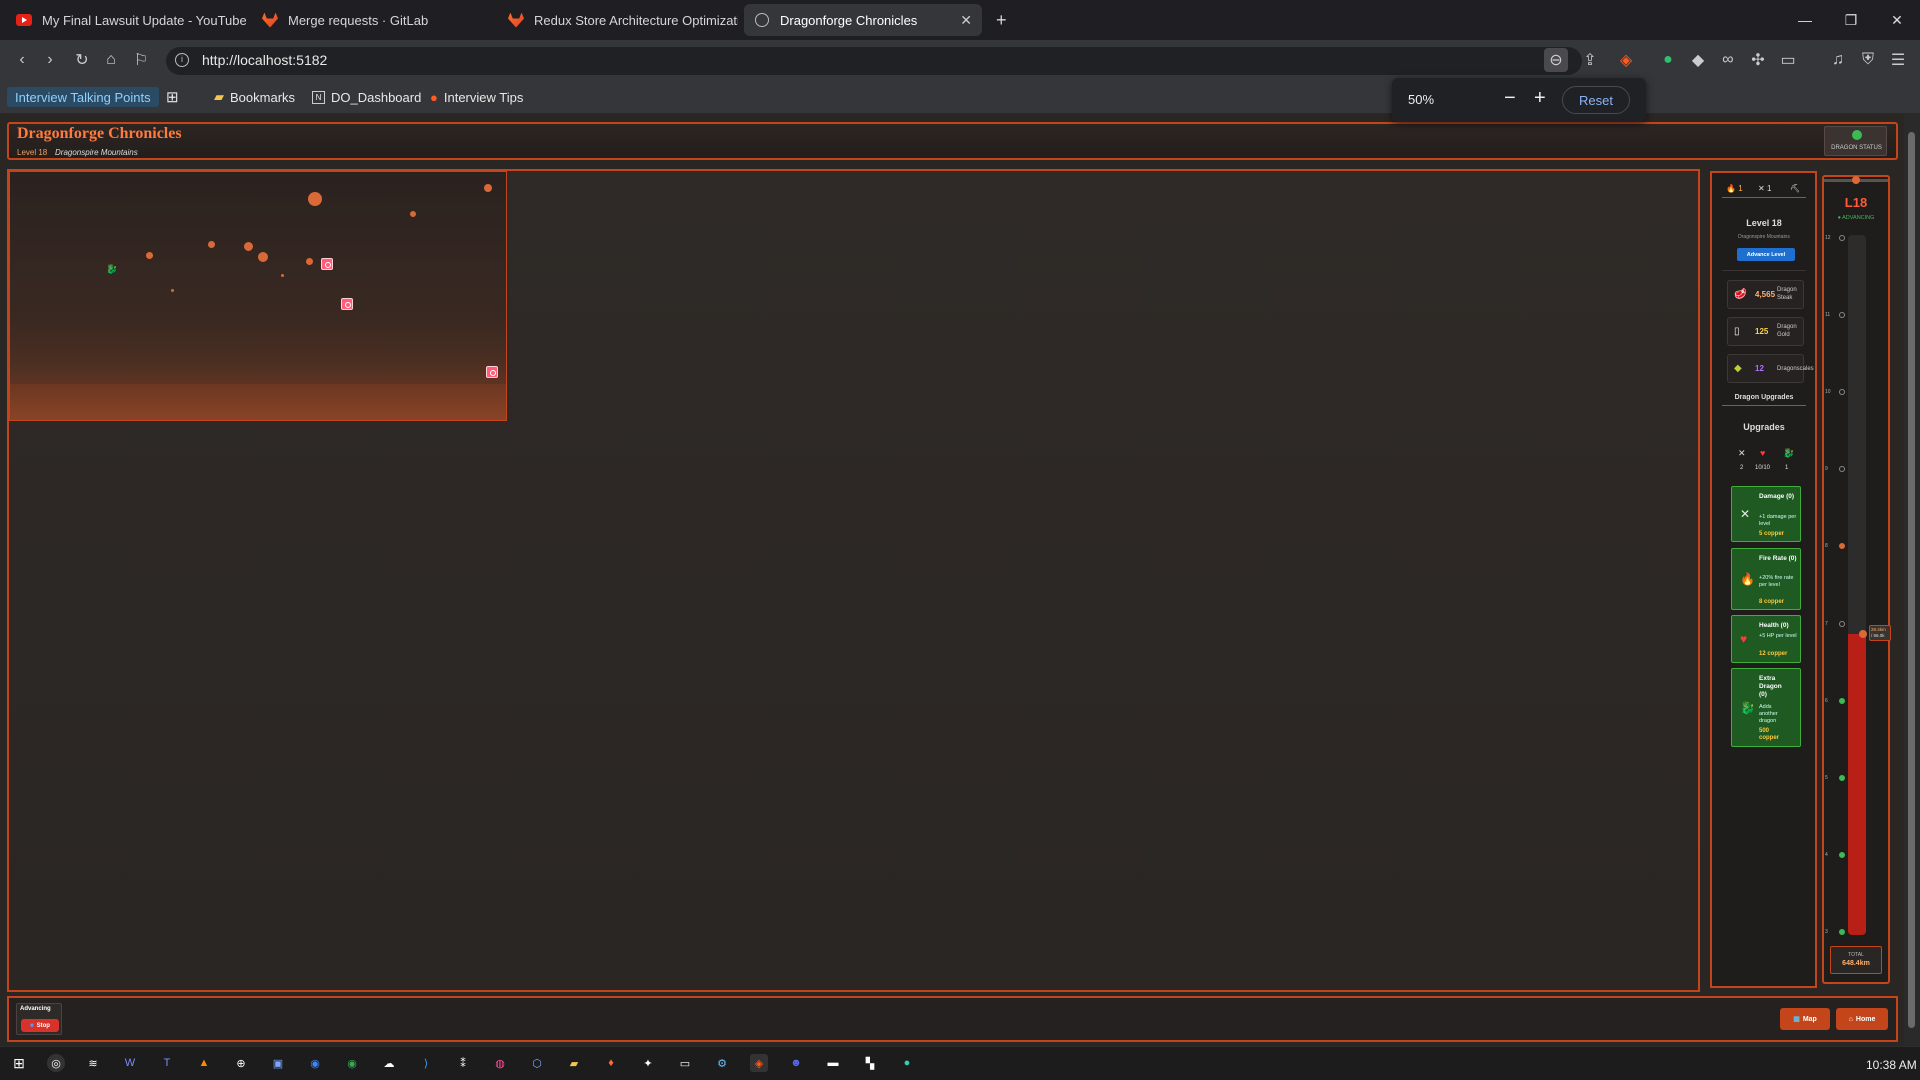 This screenshot has height=1080, width=1920. I want to click on app-icon: ◍, so click(500, 1063).